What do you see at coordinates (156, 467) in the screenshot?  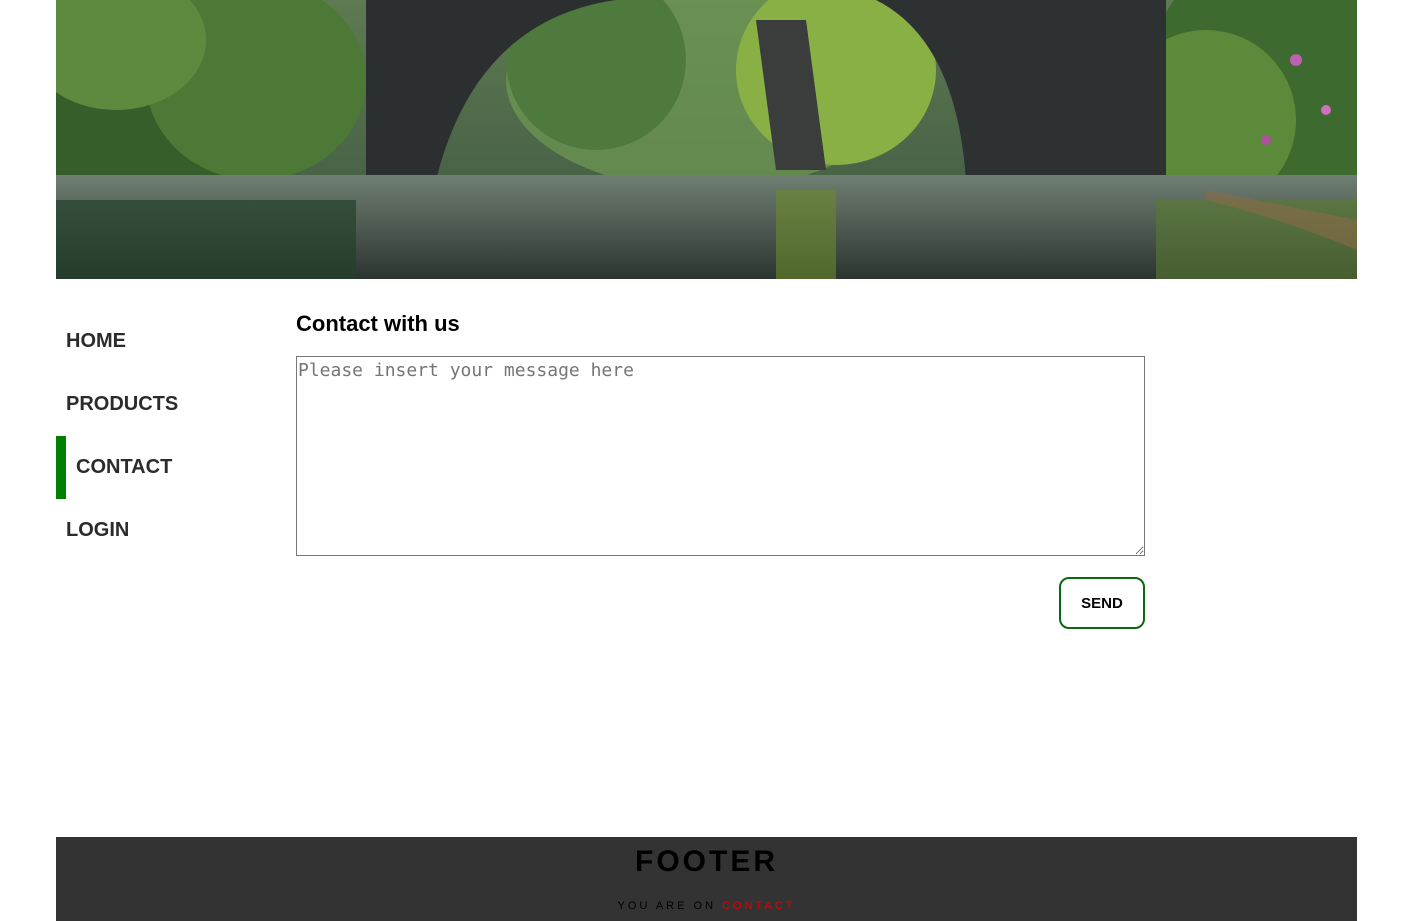 I see `nav-item-contact: CONTACT` at bounding box center [156, 467].